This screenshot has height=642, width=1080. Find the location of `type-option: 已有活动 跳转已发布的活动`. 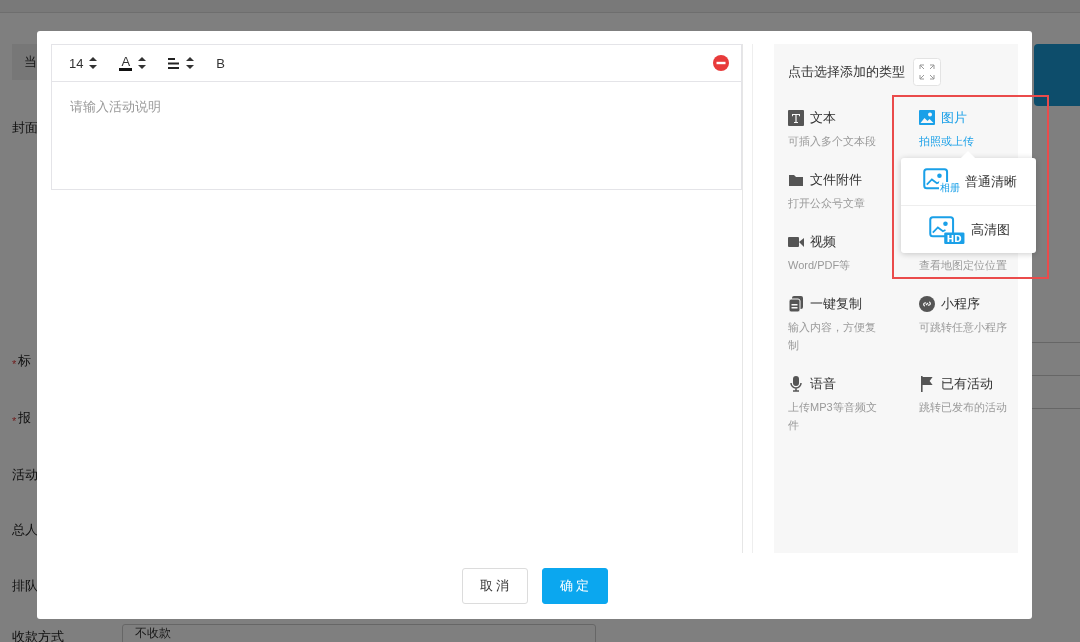

type-option: 已有活动 跳转已发布的活动 is located at coordinates (974, 404).